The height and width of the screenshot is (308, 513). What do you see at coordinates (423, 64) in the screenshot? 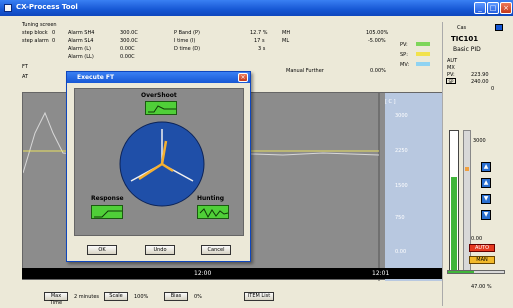
I see `legend-mv-swatch` at bounding box center [423, 64].